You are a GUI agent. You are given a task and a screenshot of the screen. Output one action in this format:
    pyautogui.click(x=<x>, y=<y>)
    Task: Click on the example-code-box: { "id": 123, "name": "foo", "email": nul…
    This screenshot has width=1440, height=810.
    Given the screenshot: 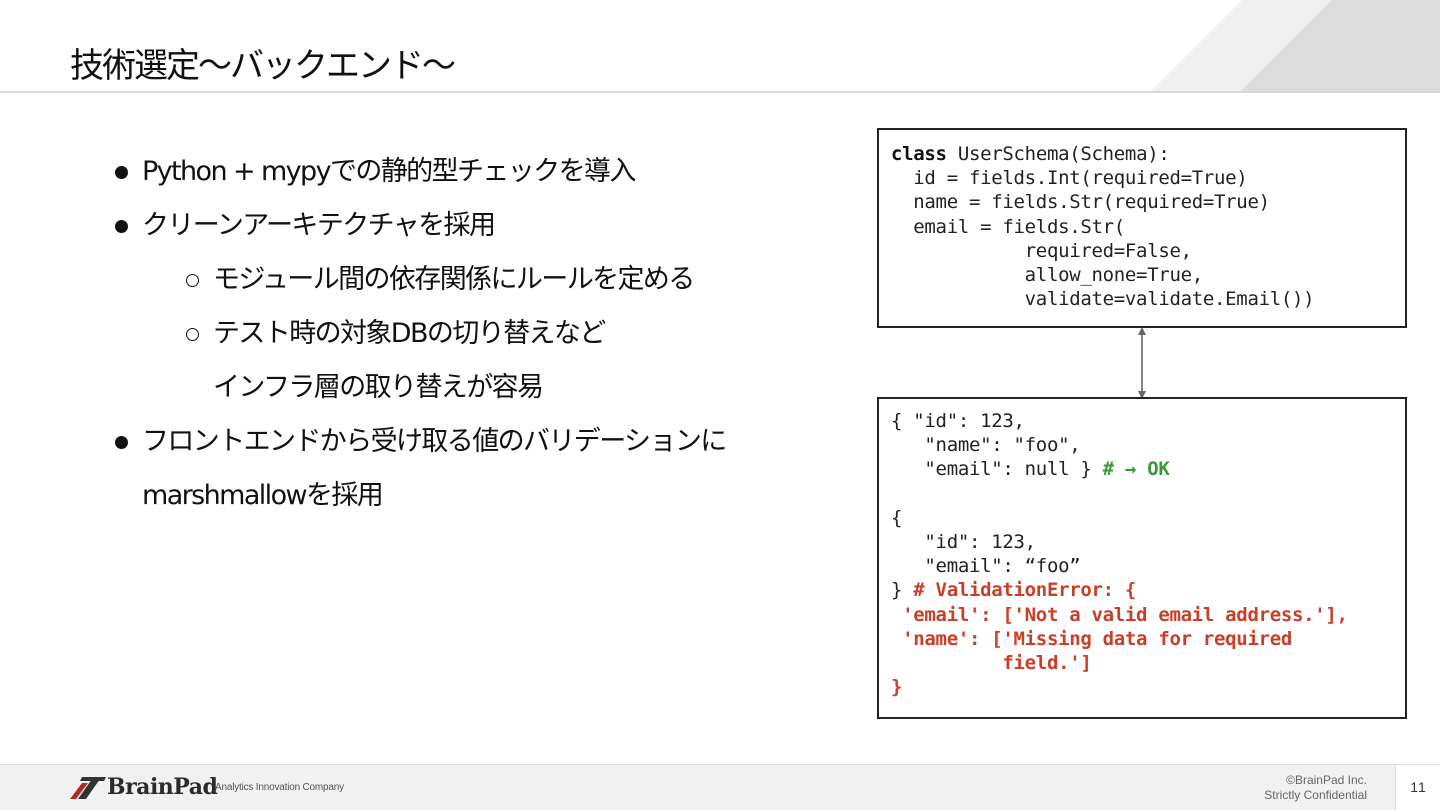 What is the action you would take?
    pyautogui.click(x=1142, y=558)
    